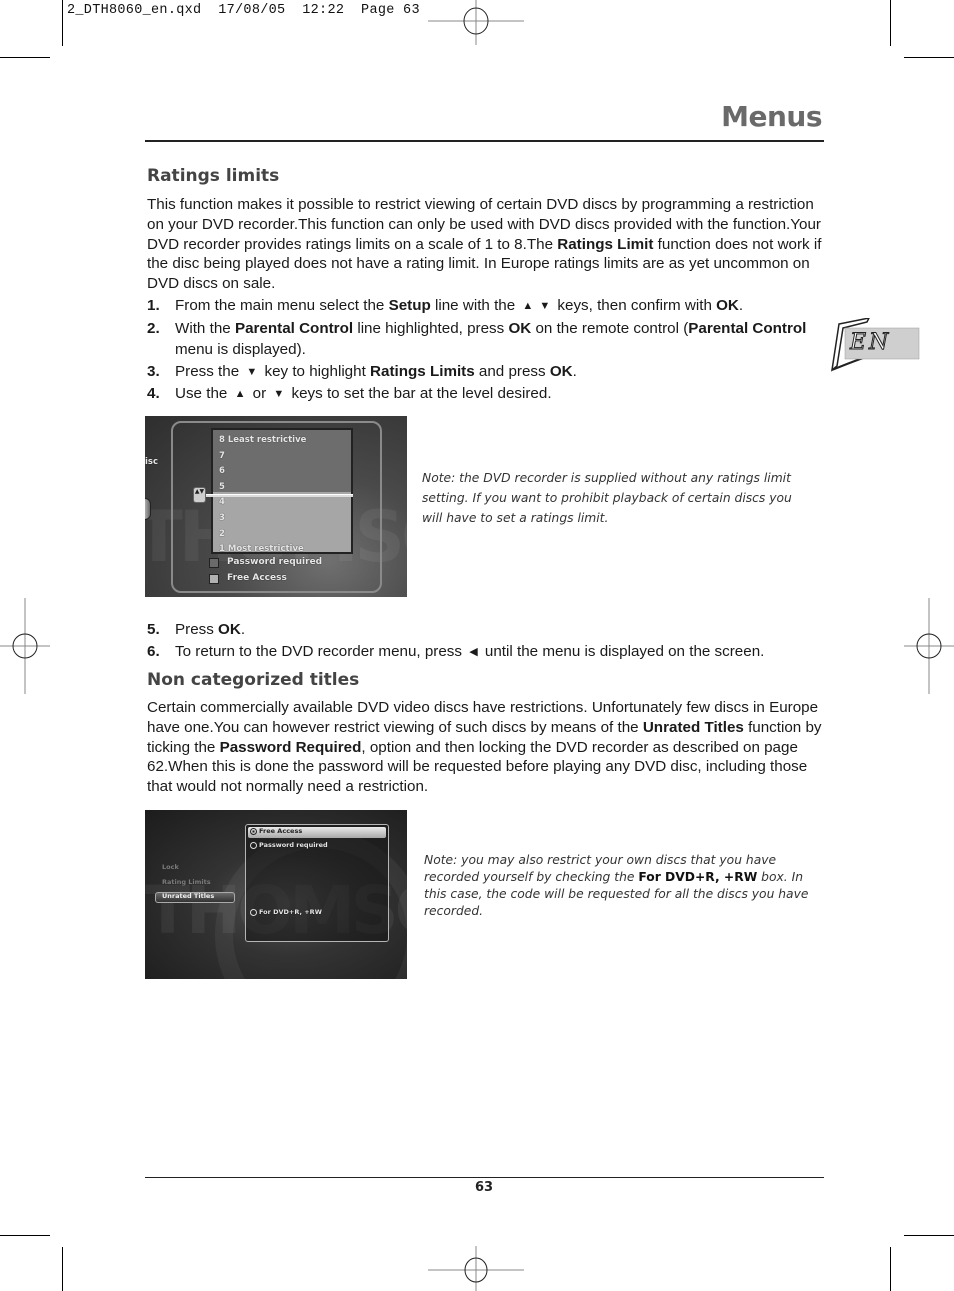 The width and height of the screenshot is (954, 1291). Describe the element at coordinates (473, 651) in the screenshot. I see `left-arrow-key-icon: ◀` at that location.